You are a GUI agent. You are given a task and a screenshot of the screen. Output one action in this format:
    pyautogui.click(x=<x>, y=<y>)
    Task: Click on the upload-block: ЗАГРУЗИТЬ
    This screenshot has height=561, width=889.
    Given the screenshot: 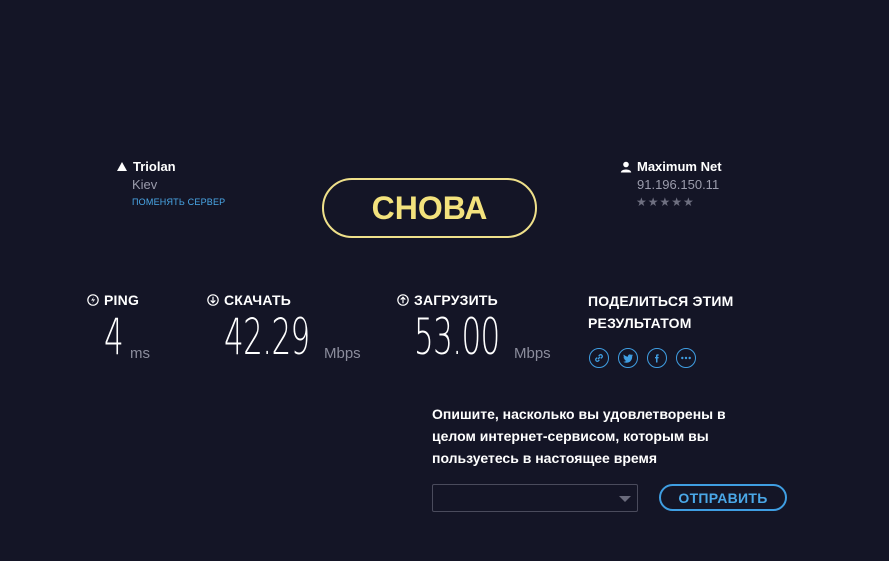 What is the action you would take?
    pyautogui.click(x=447, y=300)
    